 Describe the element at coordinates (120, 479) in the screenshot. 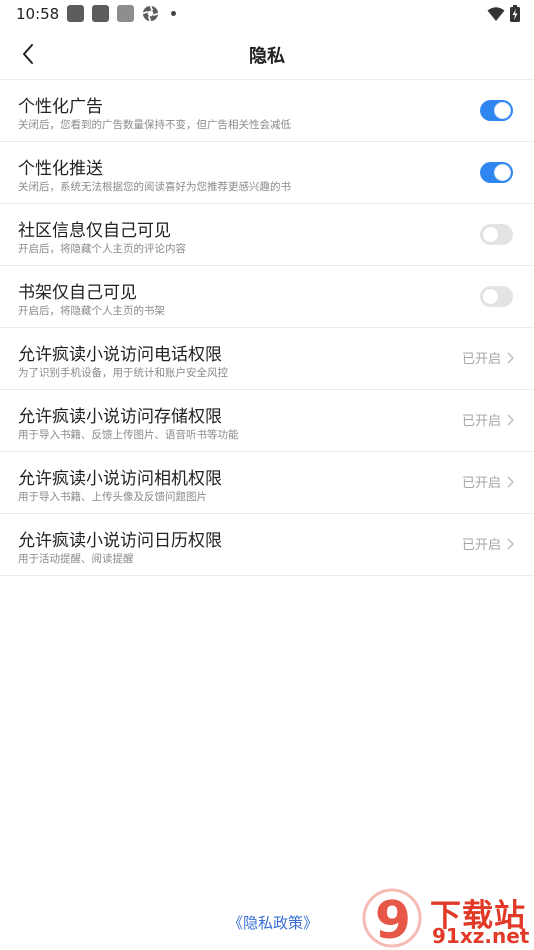

I see `permission-title: 允许疯读小说访问相机权限` at that location.